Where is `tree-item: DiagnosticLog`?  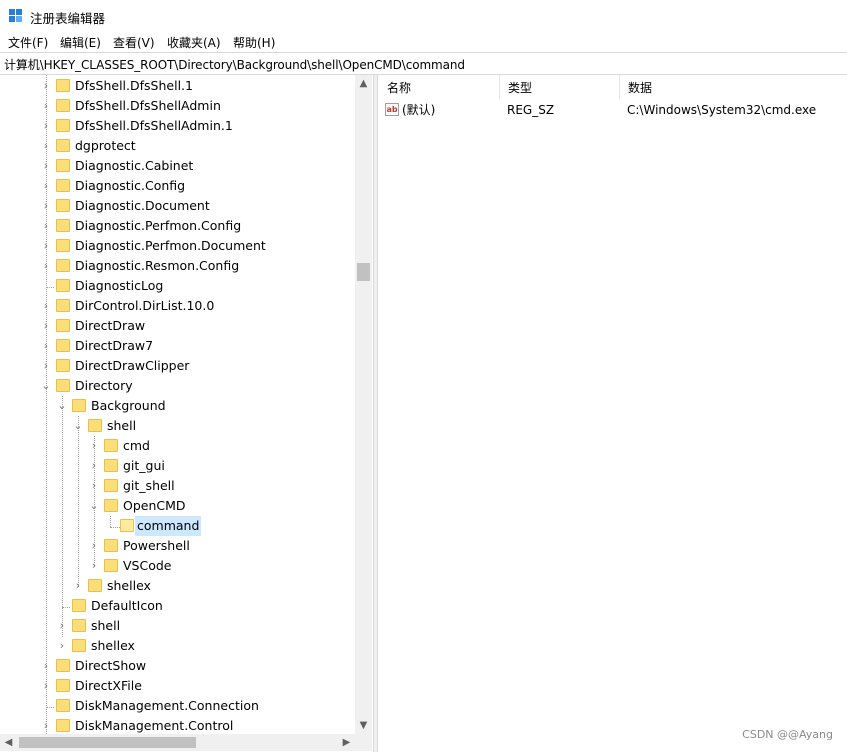 tree-item: DiagnosticLog is located at coordinates (177, 286).